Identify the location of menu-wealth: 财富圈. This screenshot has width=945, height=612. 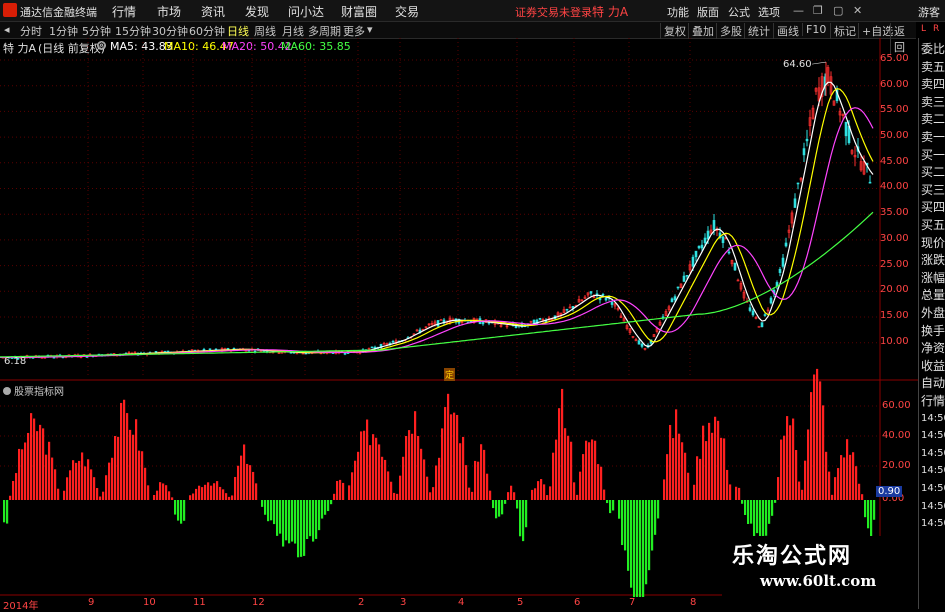
(359, 11).